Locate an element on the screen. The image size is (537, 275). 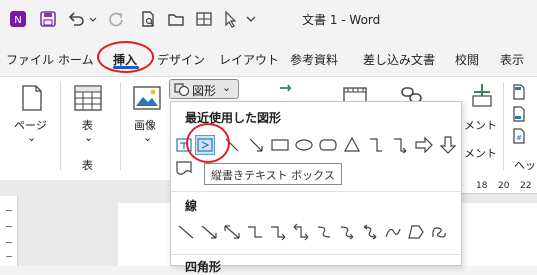
curved-double-arrow-icon is located at coordinates (370, 232).